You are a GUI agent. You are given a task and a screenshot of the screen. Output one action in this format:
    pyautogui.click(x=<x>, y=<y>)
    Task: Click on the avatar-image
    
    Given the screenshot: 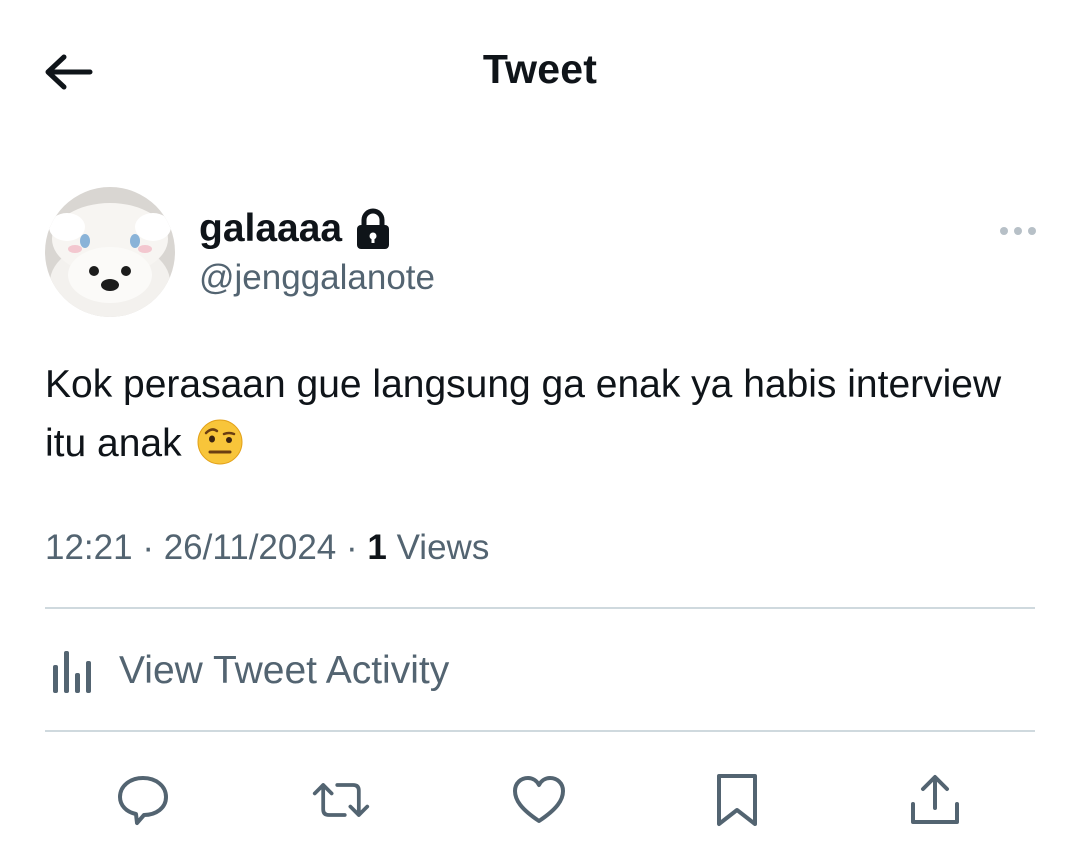 What is the action you would take?
    pyautogui.click(x=110, y=252)
    